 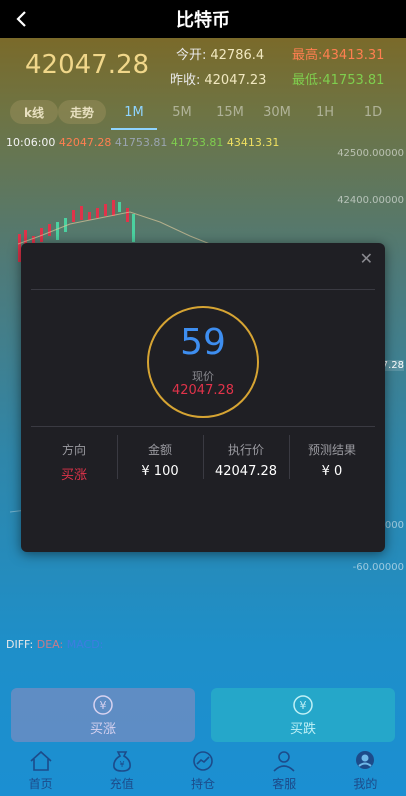 I want to click on back-button, so click(x=21, y=19).